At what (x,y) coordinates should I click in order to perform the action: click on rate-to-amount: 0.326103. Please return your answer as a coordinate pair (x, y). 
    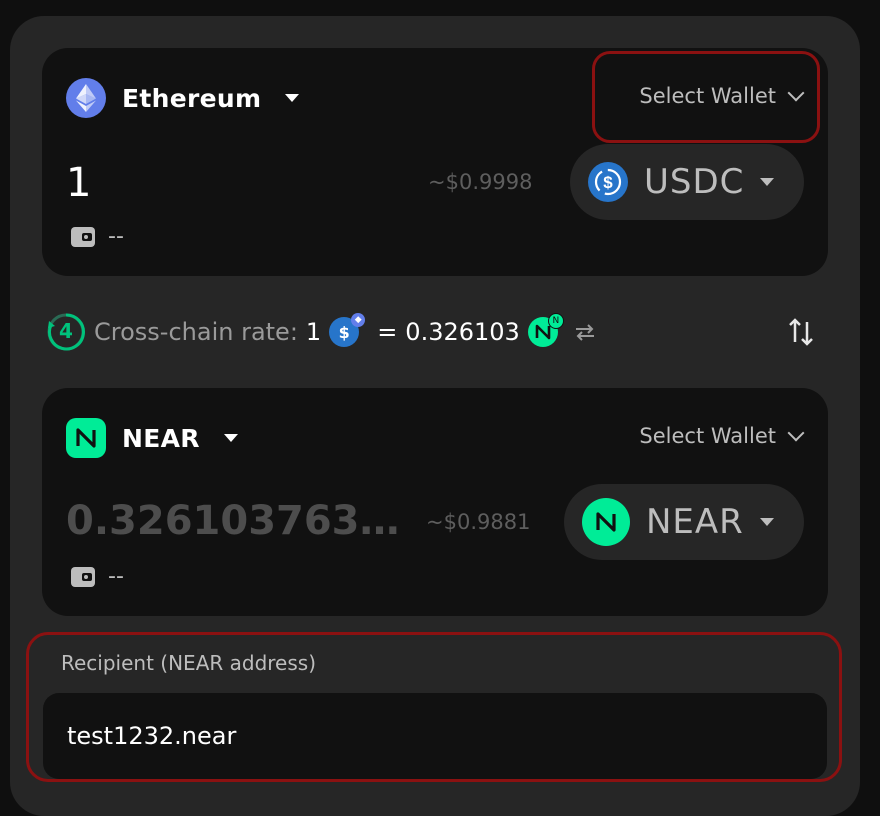
    Looking at the image, I should click on (462, 332).